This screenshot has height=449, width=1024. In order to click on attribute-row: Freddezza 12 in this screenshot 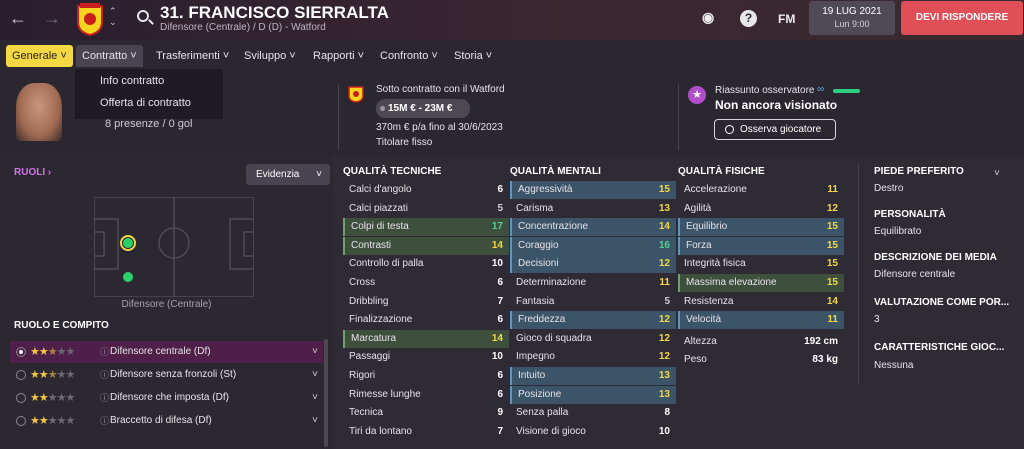, I will do `click(593, 320)`.